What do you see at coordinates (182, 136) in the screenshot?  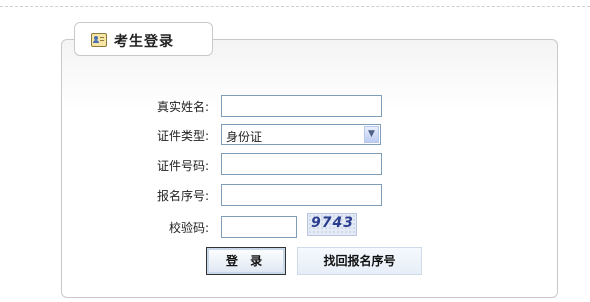 I see `id-type-label: 证件类型:` at bounding box center [182, 136].